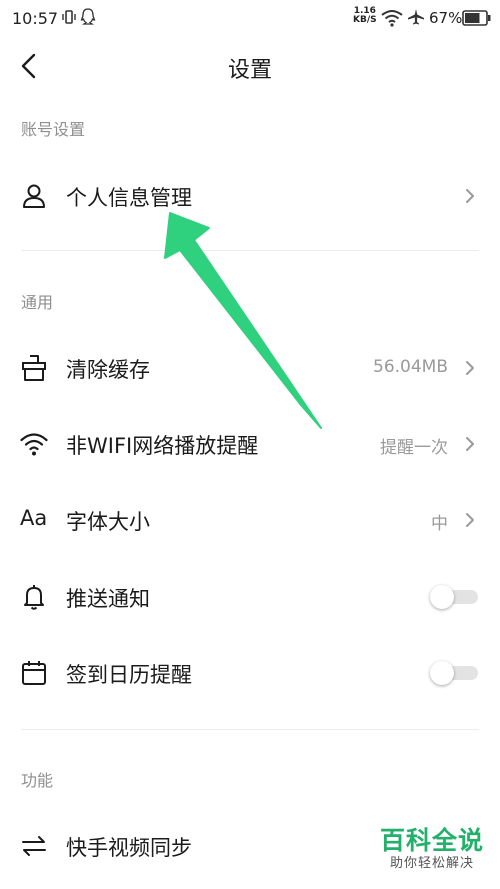 The image size is (500, 889). Describe the element at coordinates (129, 675) in the screenshot. I see `row-checkin-calendar-label: 签到日历提醒` at that location.